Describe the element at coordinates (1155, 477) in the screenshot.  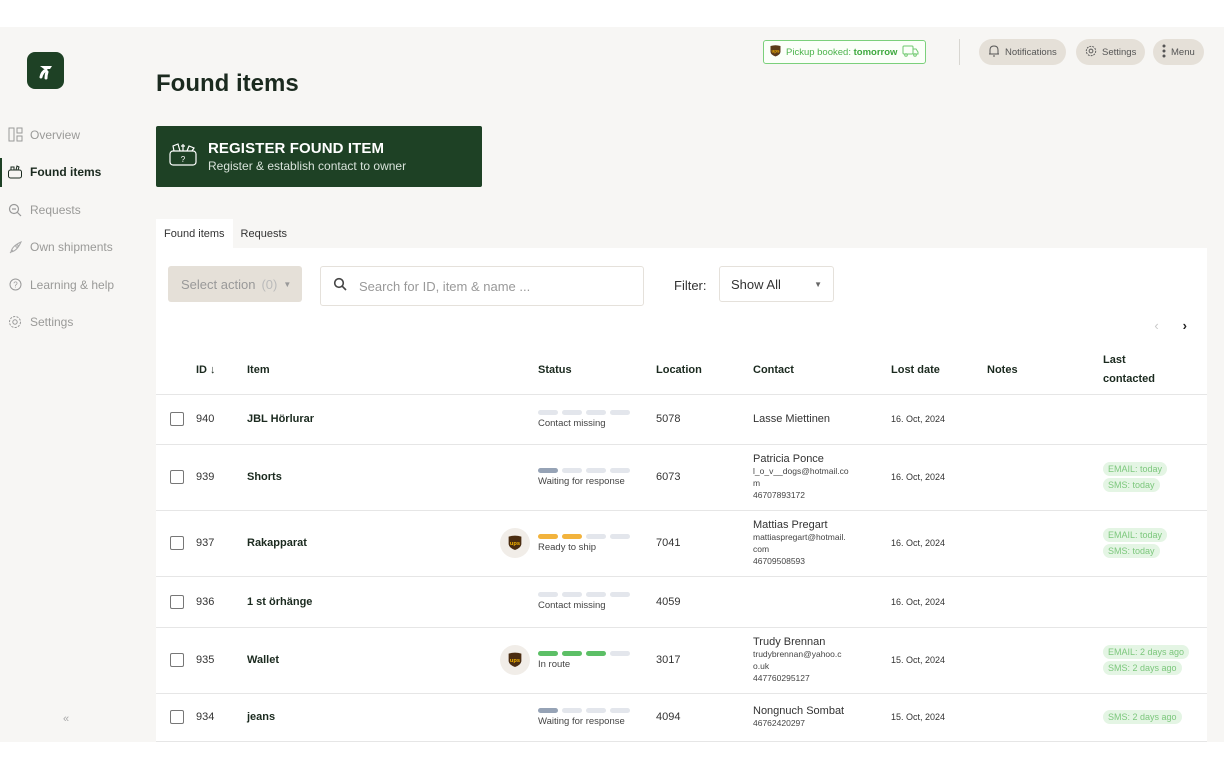
I see `cell-last-contacted: EMAIL: today SMS: today` at that location.